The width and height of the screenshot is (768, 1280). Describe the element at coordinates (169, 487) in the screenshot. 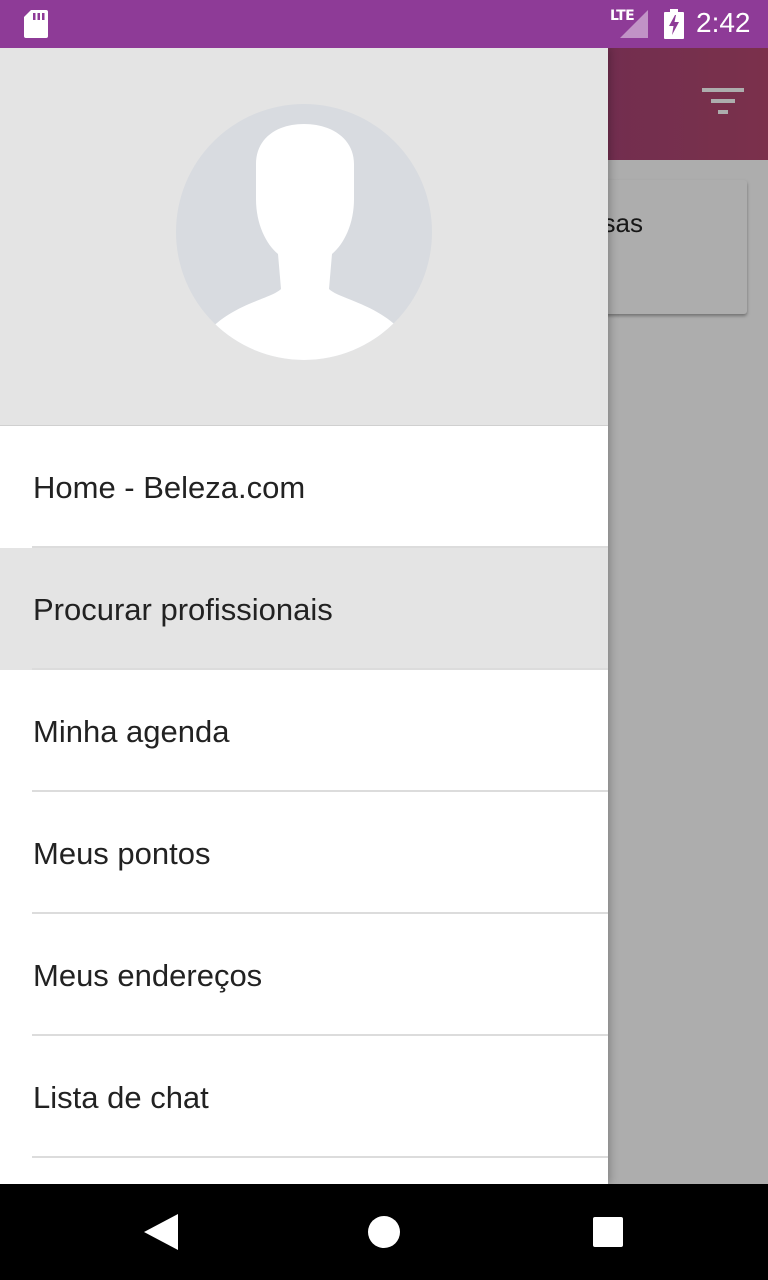

I see `menu-item-label: Home - Beleza.com` at that location.